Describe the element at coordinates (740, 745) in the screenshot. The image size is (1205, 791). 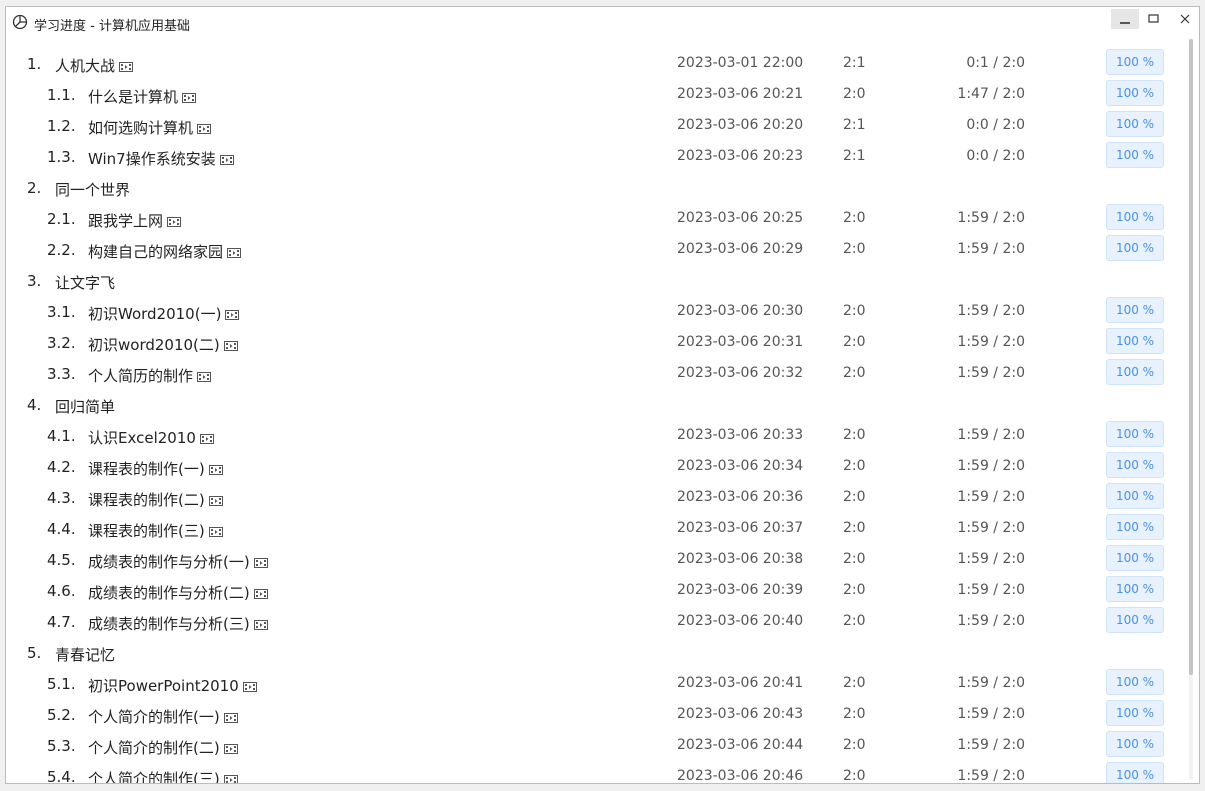
I see `watch-date: 2023-03-06 20:44` at that location.